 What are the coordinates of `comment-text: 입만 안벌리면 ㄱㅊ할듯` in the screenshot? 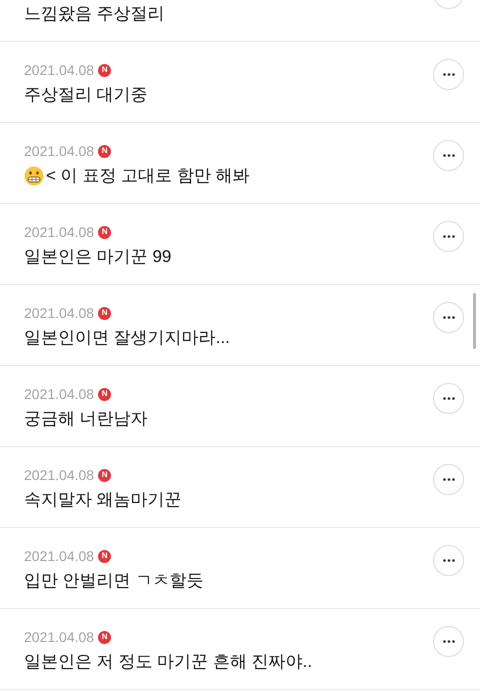 It's located at (114, 581).